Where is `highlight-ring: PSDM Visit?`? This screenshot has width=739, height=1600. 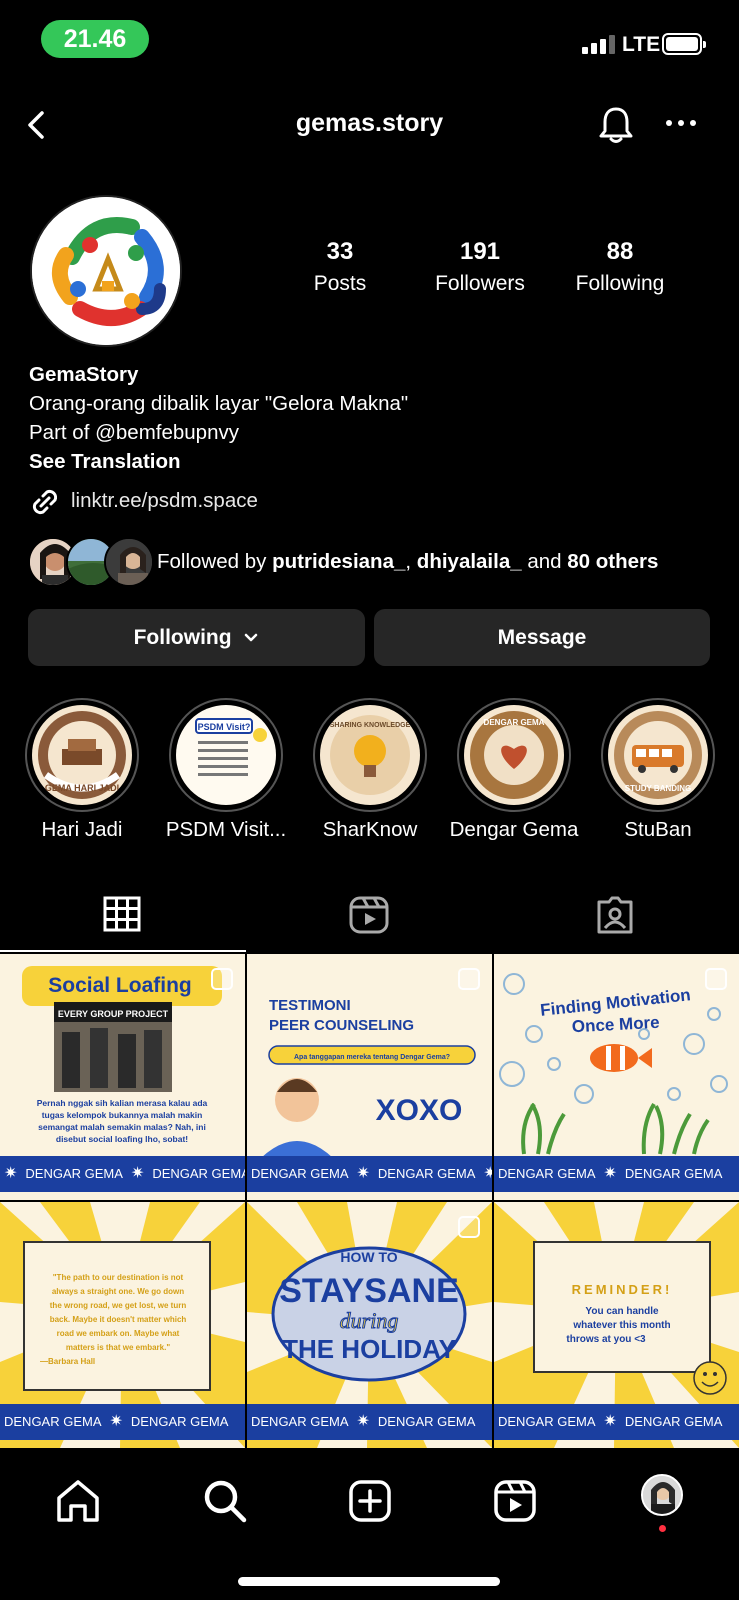
highlight-ring: PSDM Visit? is located at coordinates (226, 755).